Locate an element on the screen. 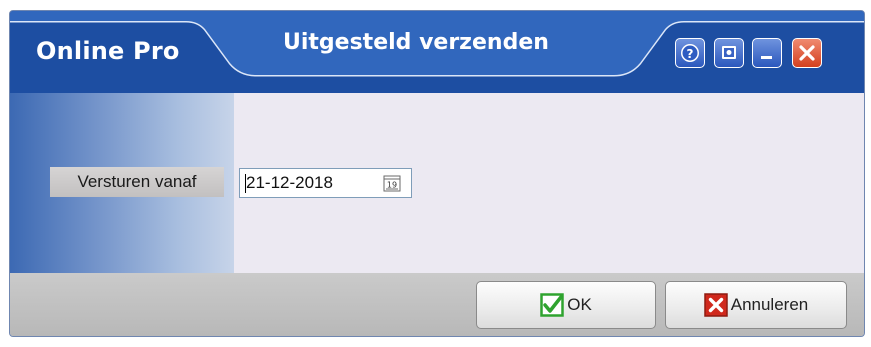 Image resolution: width=871 pixels, height=347 pixels. close-button is located at coordinates (807, 53).